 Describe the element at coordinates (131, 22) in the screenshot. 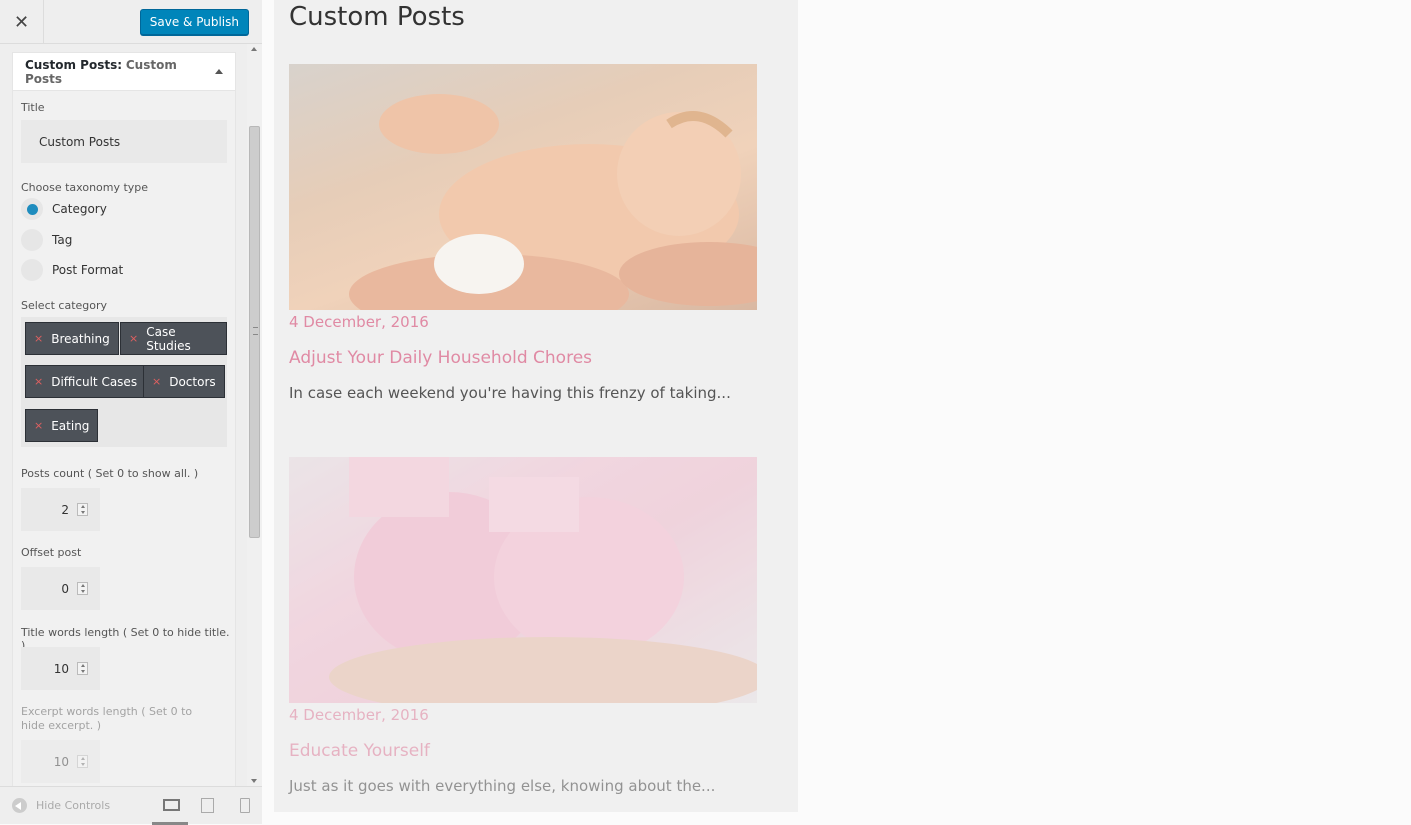

I see `customizer-header: ✕ Save & Publish` at that location.